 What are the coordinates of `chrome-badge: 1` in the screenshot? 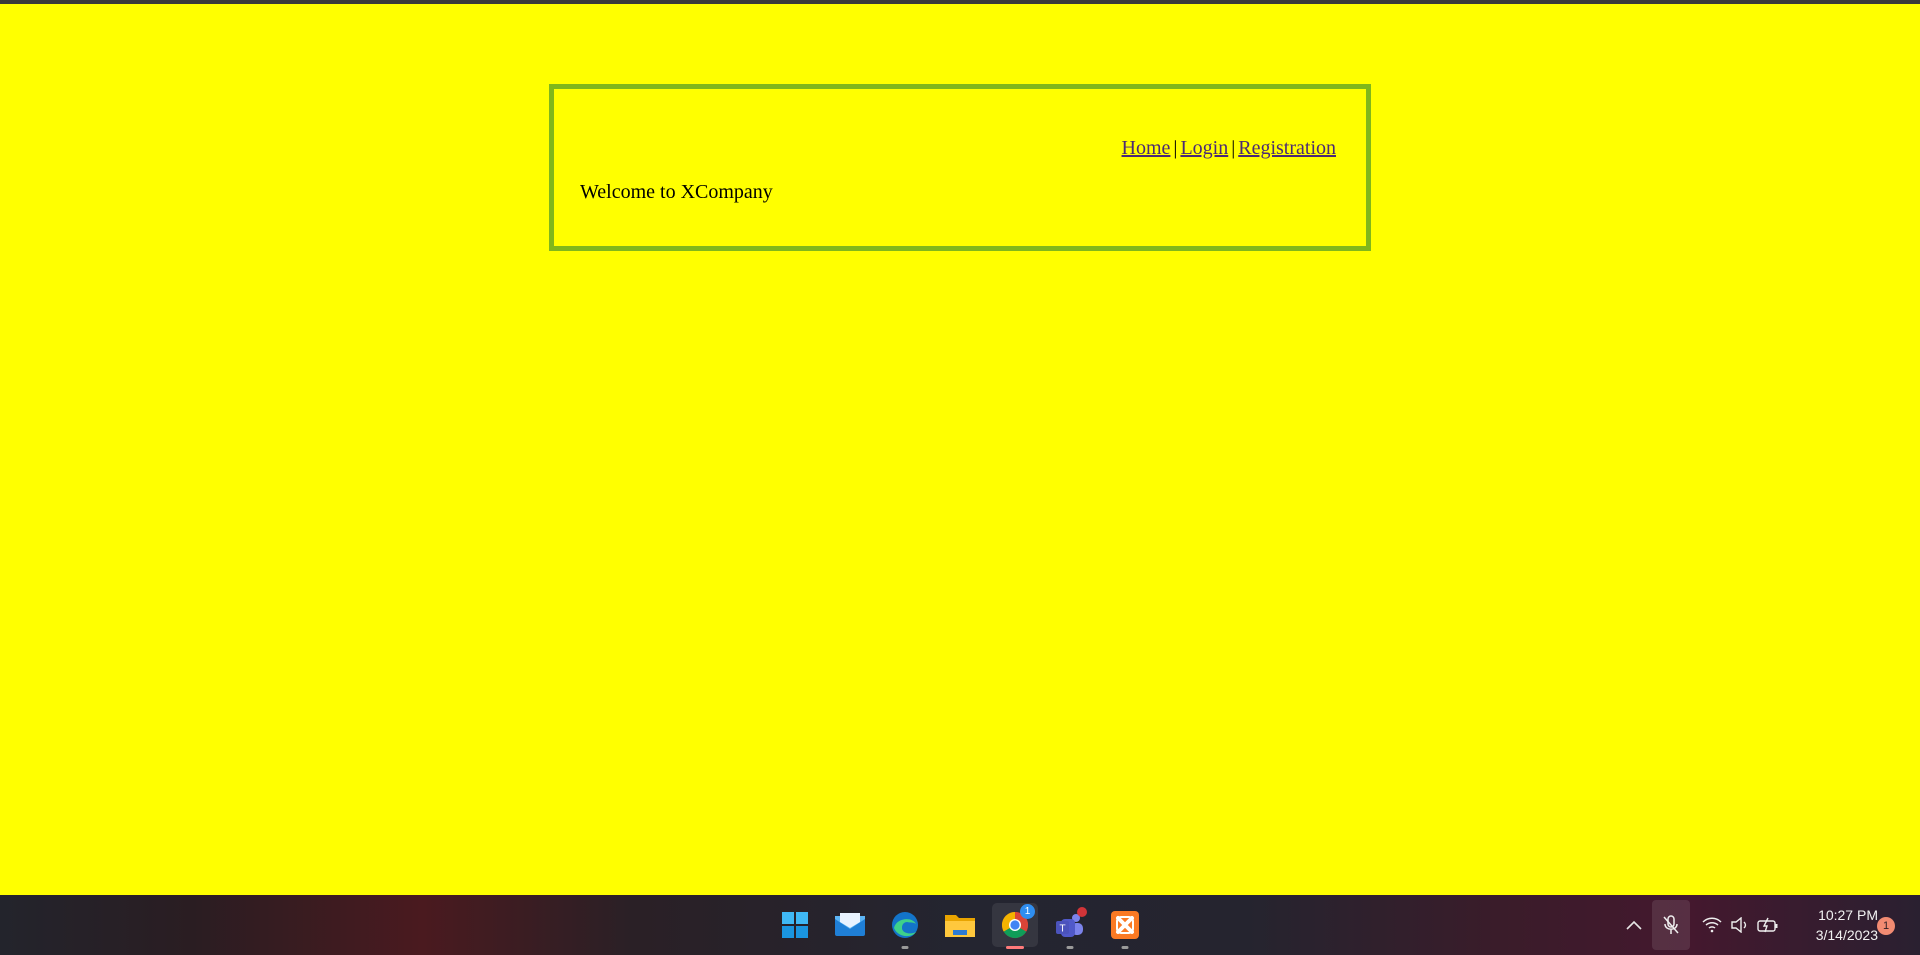 It's located at (1027, 911).